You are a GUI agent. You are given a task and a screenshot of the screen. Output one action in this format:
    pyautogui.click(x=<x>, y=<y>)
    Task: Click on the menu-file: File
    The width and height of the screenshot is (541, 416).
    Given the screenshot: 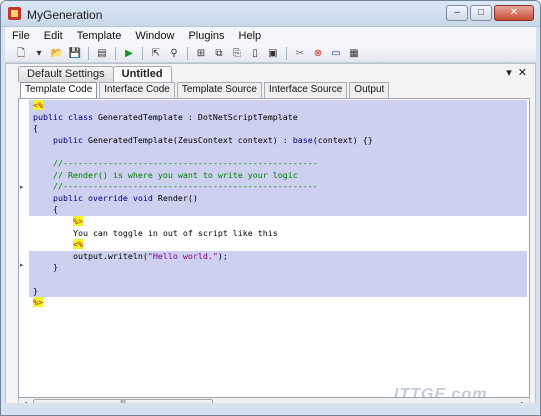 What is the action you would take?
    pyautogui.click(x=21, y=36)
    